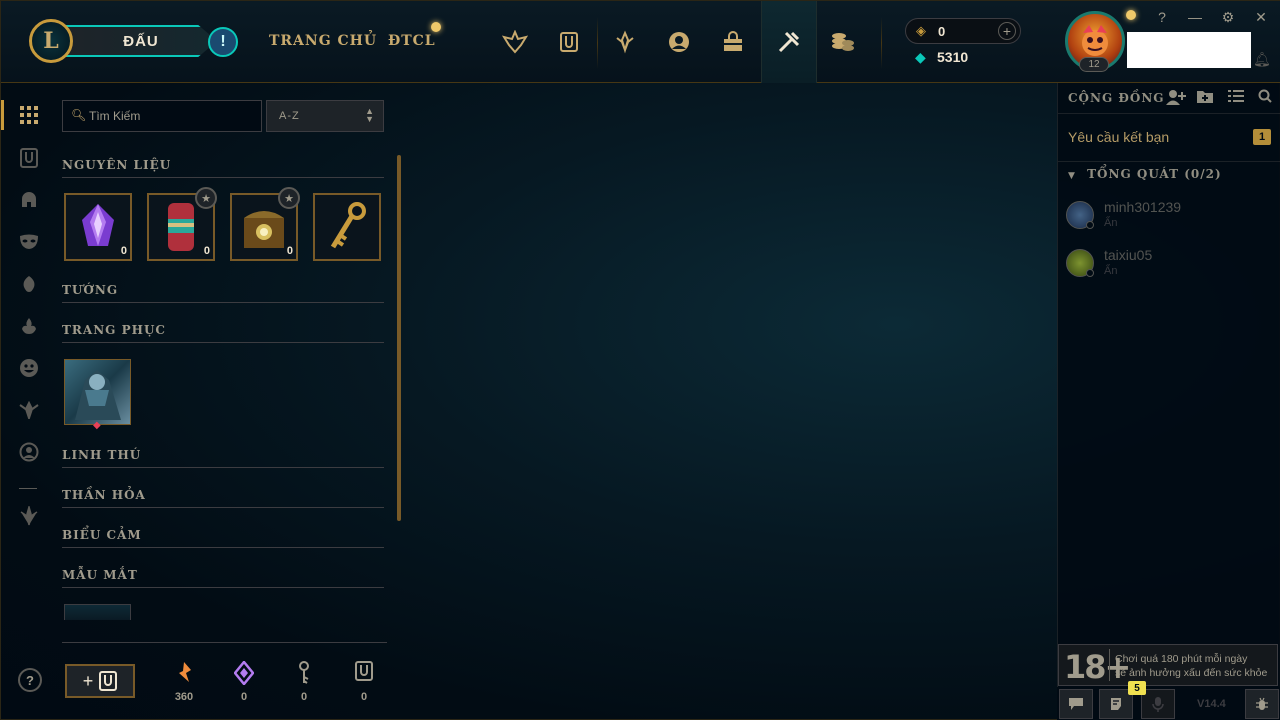 Image resolution: width=1280 pixels, height=720 pixels. Describe the element at coordinates (1072, 176) in the screenshot. I see `caret-down-icon: ▼` at that location.